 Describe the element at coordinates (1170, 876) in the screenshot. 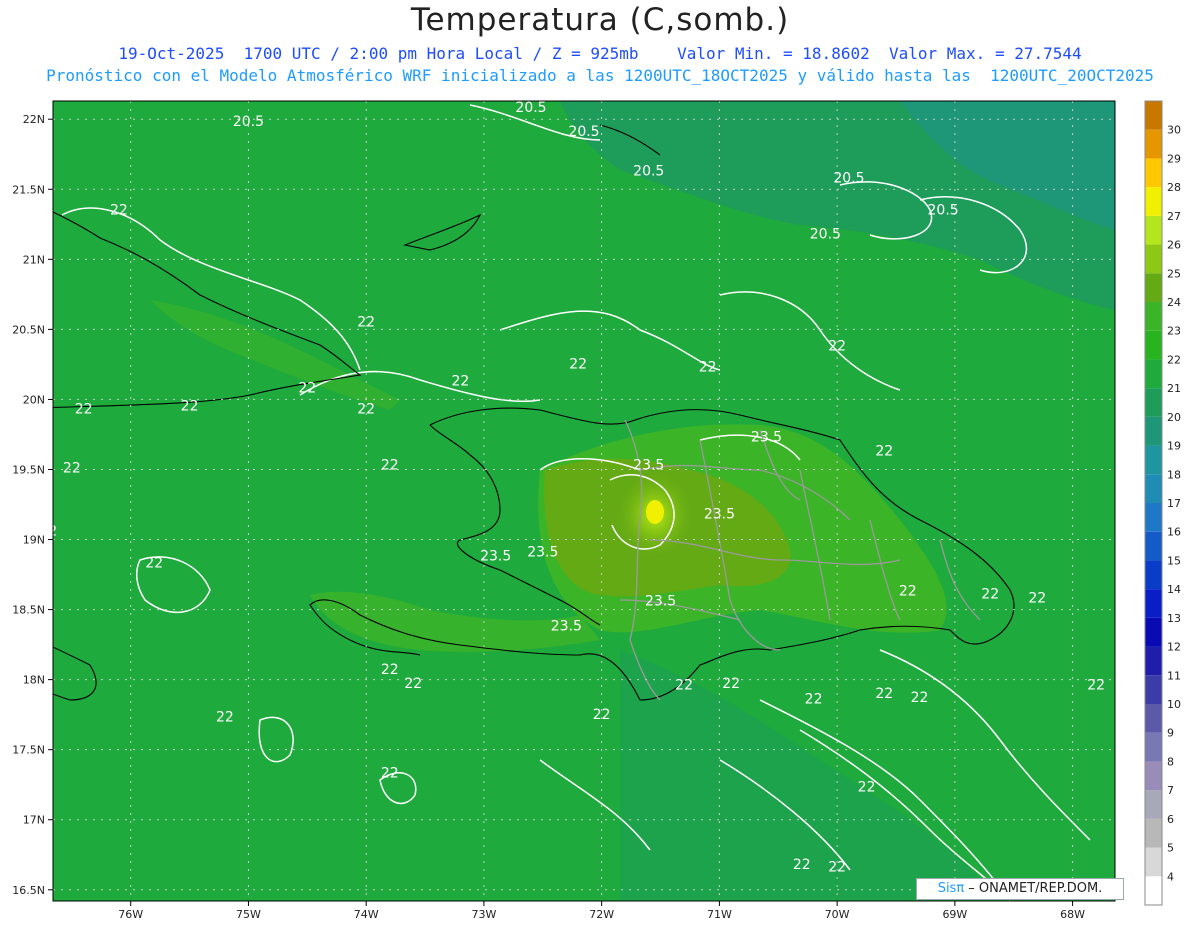

I see `colorbar-level-label: 4` at that location.